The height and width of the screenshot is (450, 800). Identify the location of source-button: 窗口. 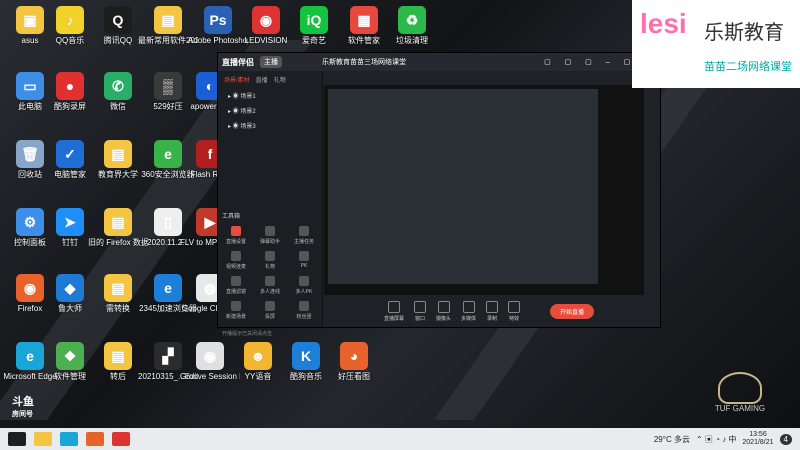
(420, 311).